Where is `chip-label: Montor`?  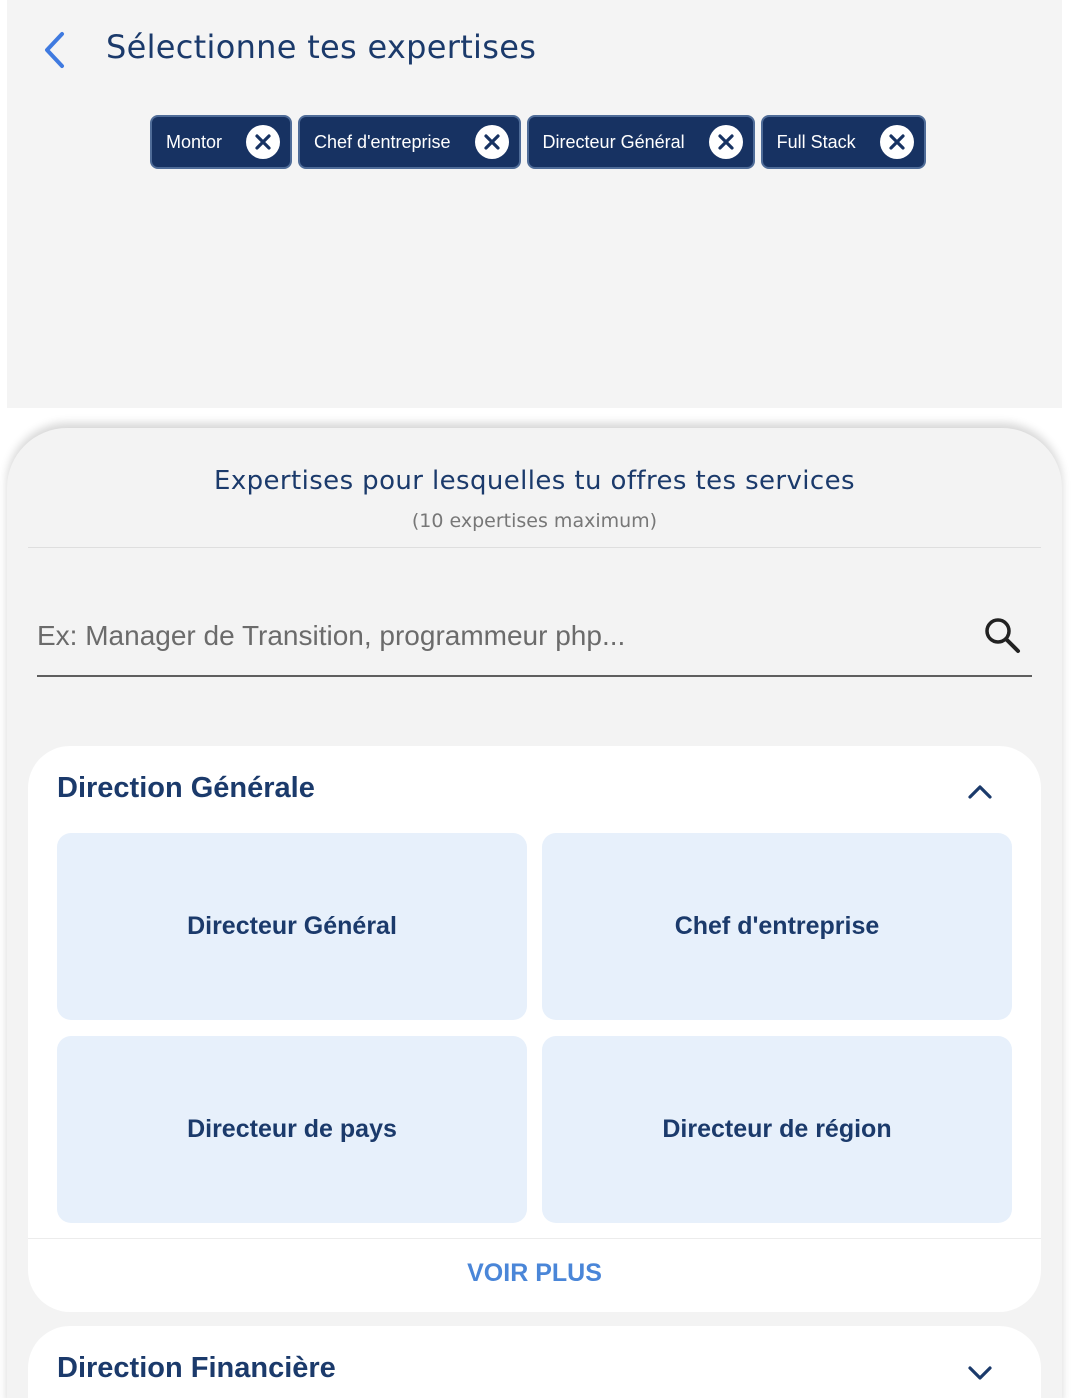
chip-label: Montor is located at coordinates (194, 141).